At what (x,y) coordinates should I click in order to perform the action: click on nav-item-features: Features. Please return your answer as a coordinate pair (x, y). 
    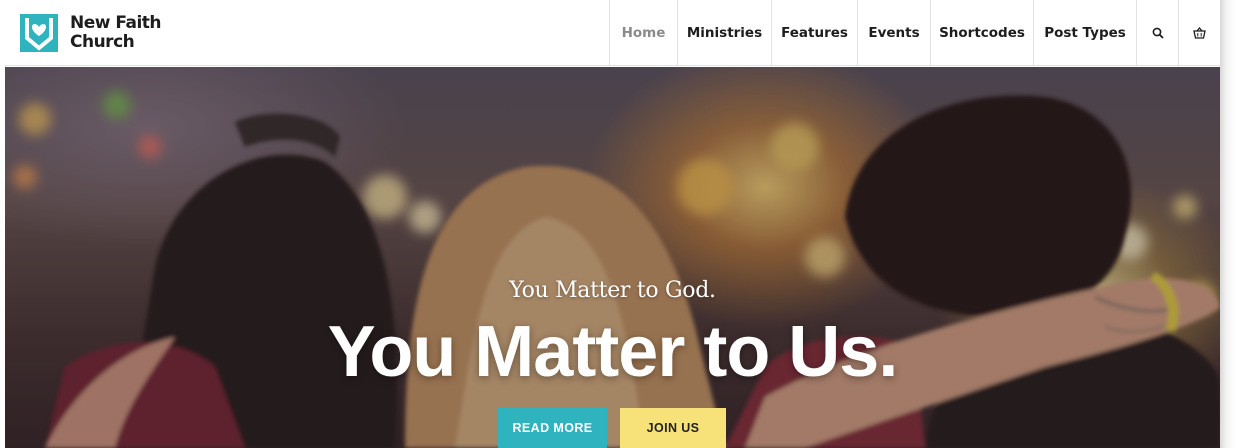
    Looking at the image, I should click on (814, 33).